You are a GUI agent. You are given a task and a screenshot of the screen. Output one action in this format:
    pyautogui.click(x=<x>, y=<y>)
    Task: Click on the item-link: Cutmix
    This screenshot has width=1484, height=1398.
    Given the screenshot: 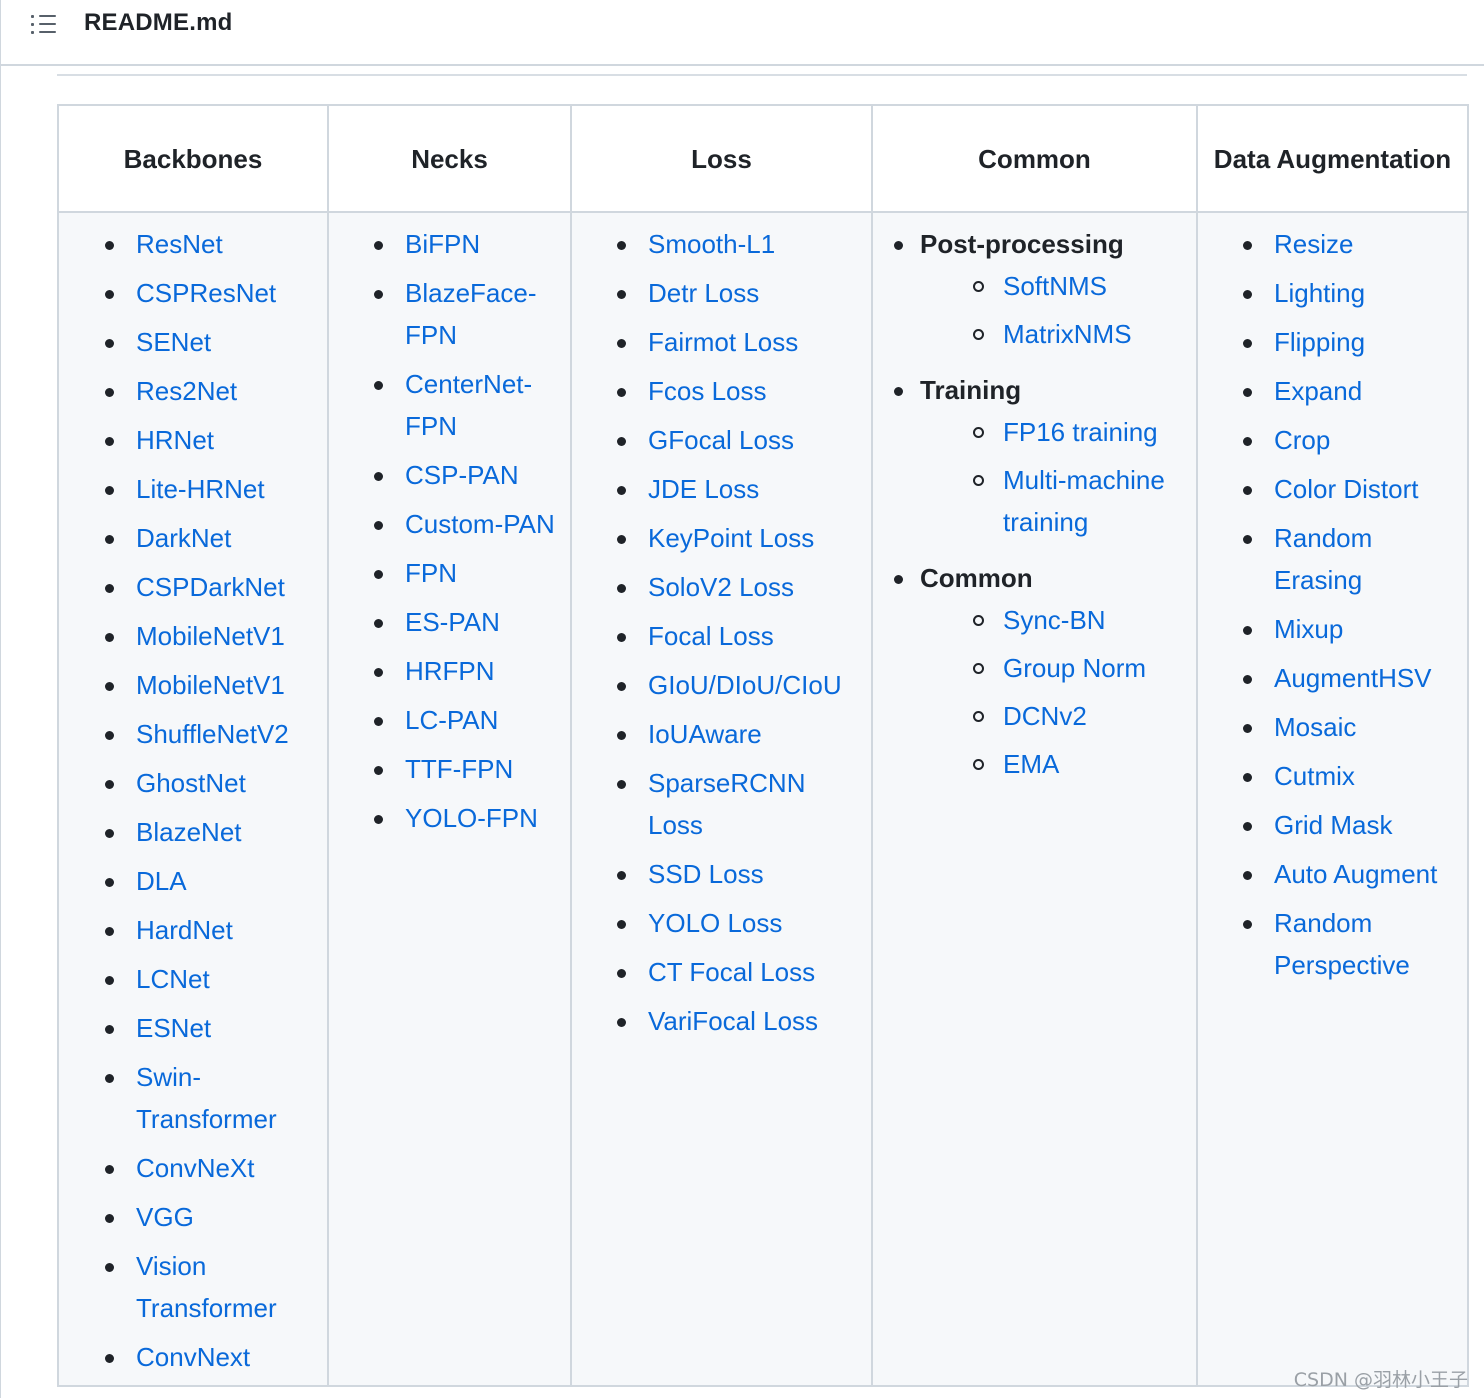 What is the action you would take?
    pyautogui.click(x=1314, y=776)
    